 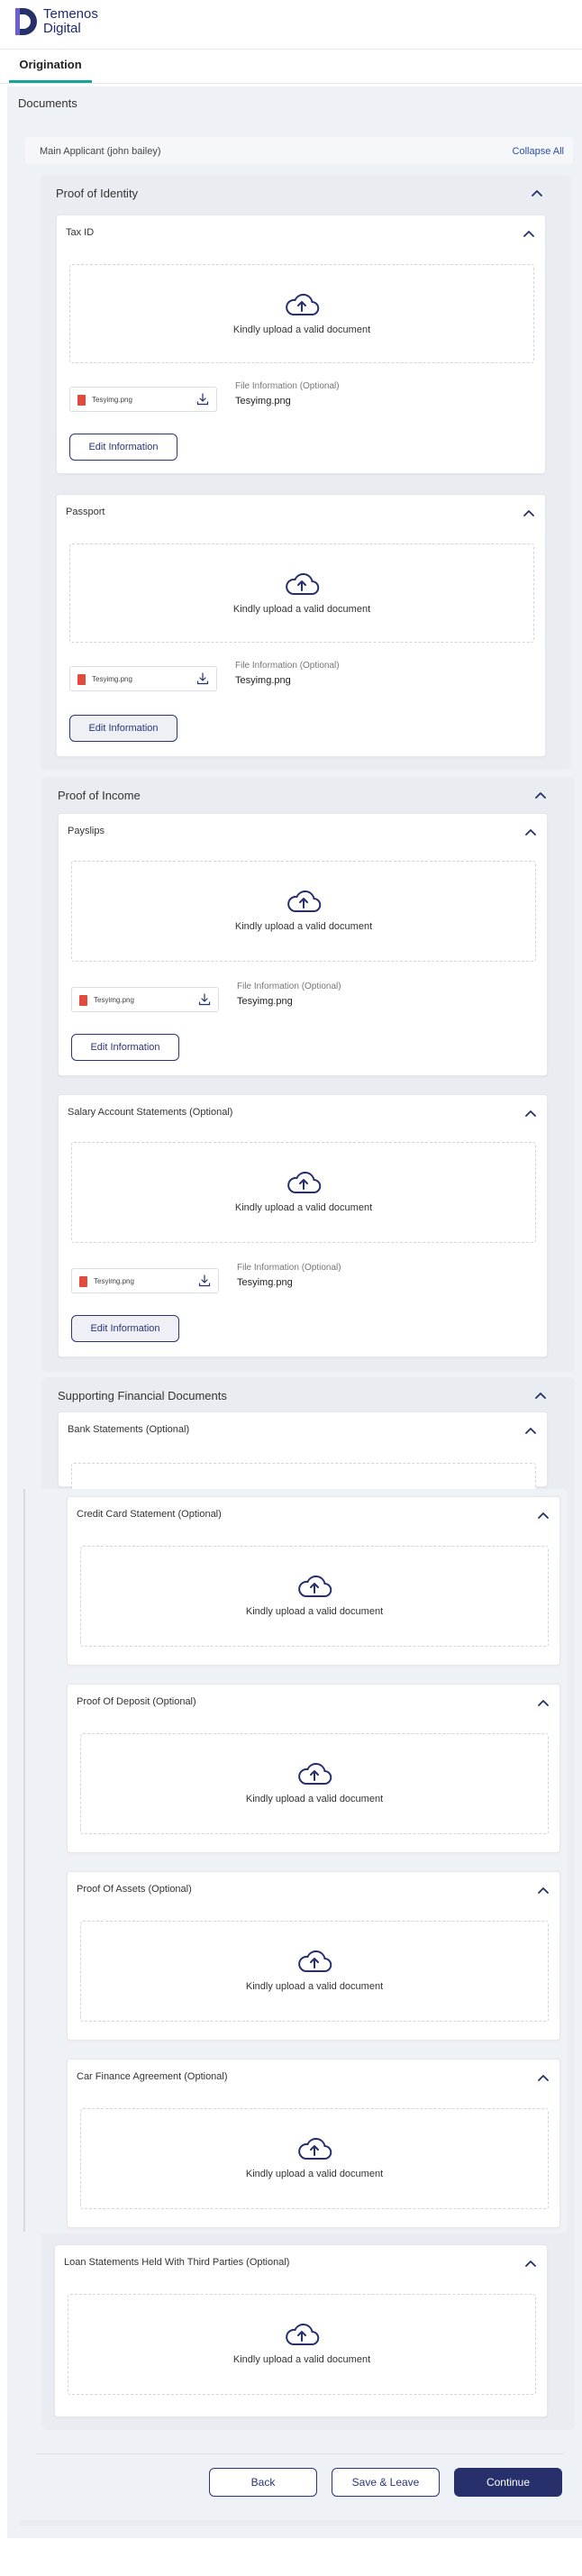 I want to click on card-title: Credit Card Statement (Optional), so click(x=149, y=1514).